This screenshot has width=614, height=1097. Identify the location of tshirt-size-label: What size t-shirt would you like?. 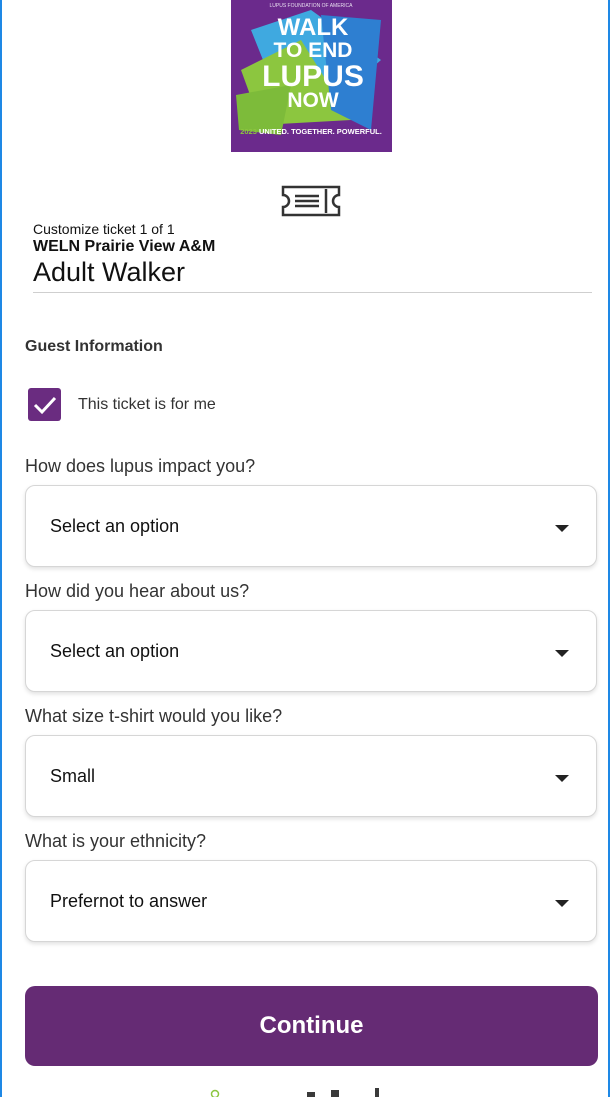
(154, 716).